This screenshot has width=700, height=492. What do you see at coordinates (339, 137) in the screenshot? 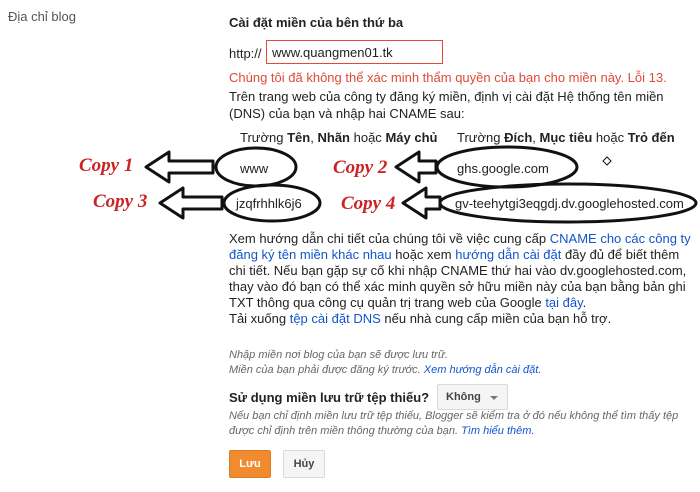
I see `column-header-name: Trường Tên, Nhãn hoặc Máy chủ` at bounding box center [339, 137].